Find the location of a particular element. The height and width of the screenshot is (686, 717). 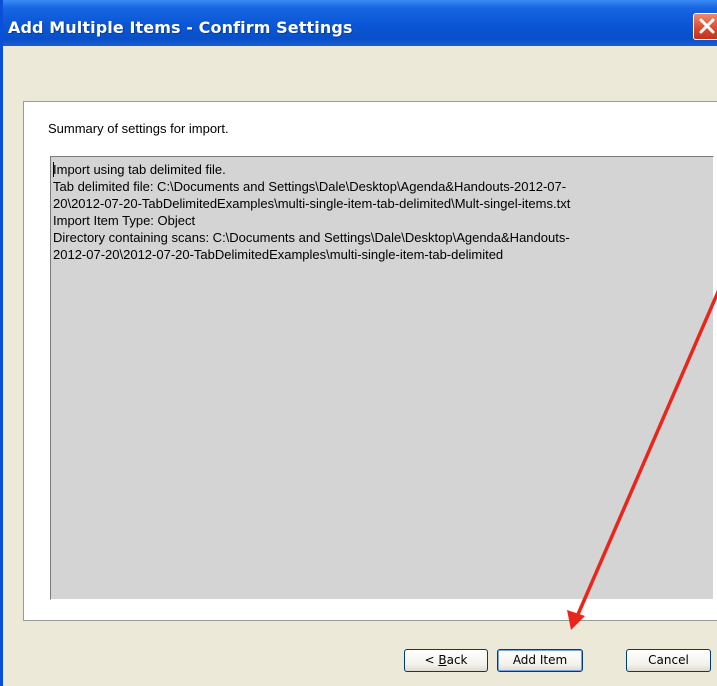

close-icon is located at coordinates (707, 26).